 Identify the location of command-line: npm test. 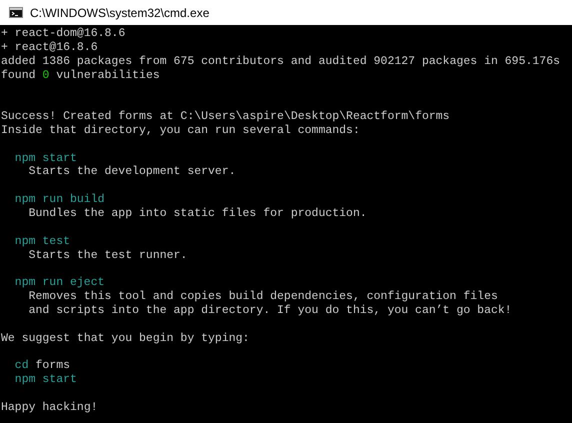
(42, 241).